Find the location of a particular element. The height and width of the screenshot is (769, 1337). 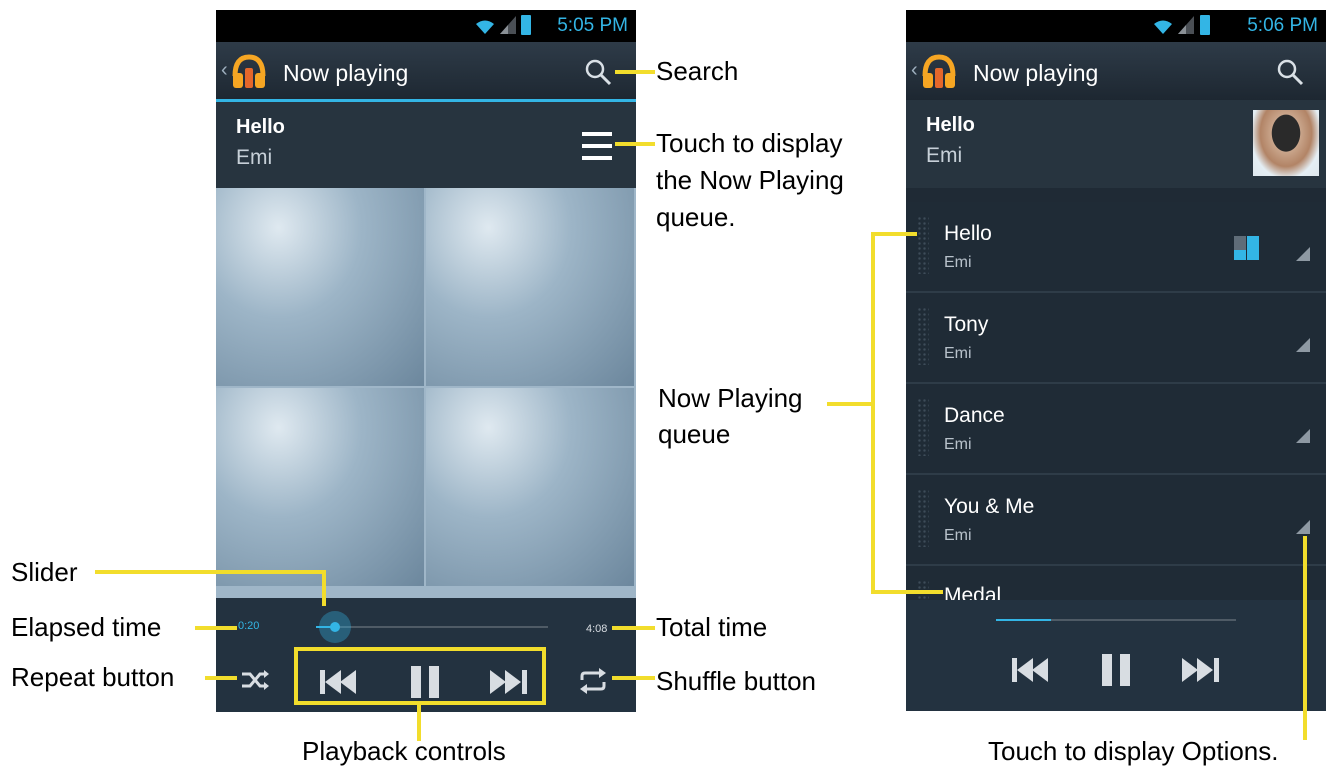

queue-item-title: Tony is located at coordinates (966, 324).